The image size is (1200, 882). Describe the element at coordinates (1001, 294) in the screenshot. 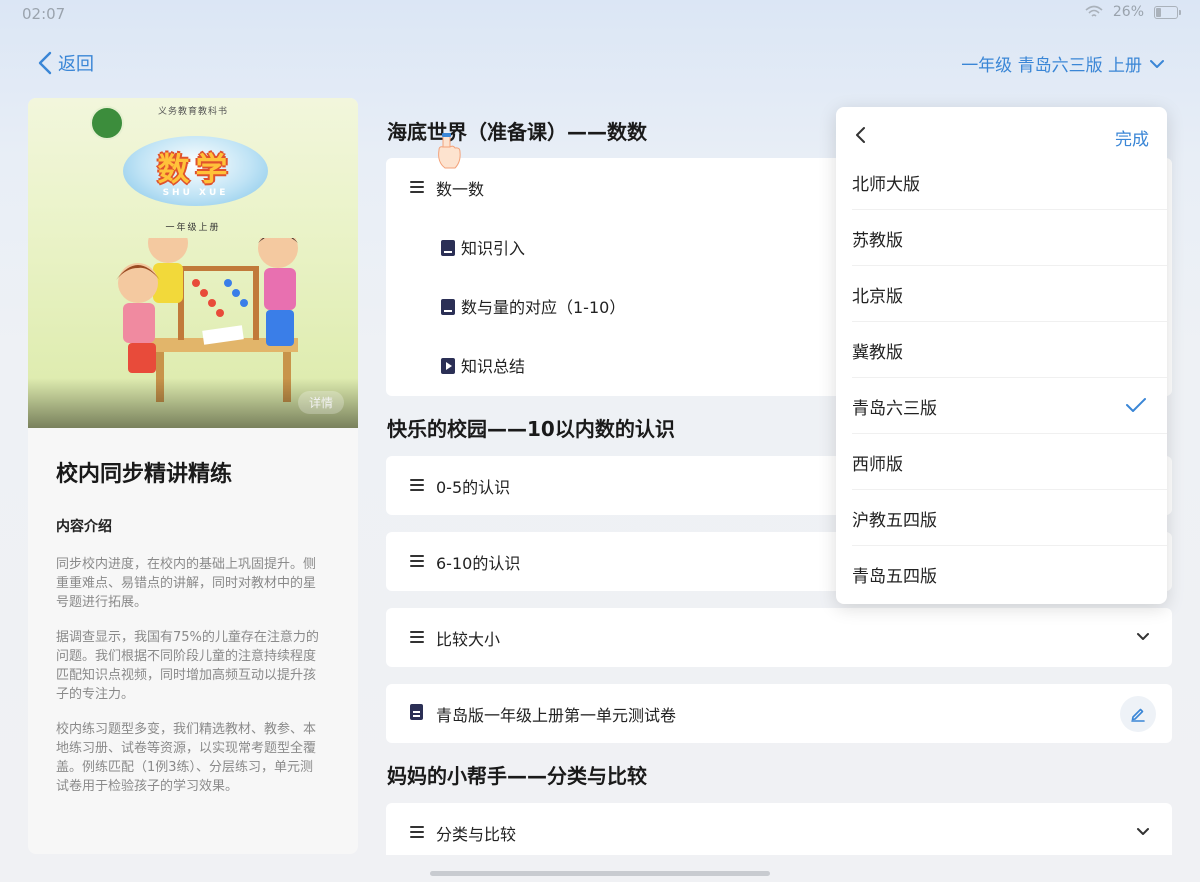

I see `edition-option: 北京版` at that location.